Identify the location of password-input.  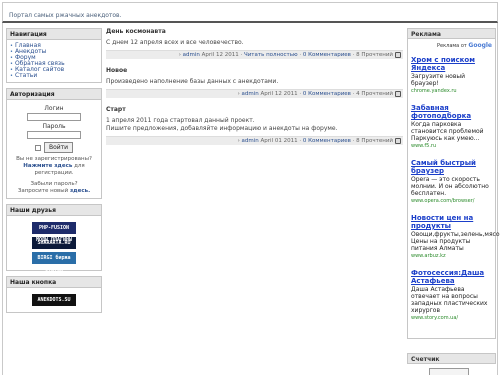
(54, 135).